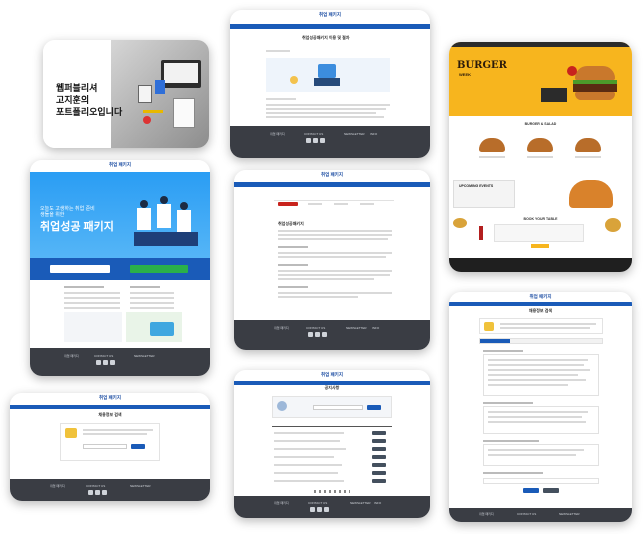  What do you see at coordinates (332, 387) in the screenshot?
I see `page-title: 공지사항` at bounding box center [332, 387].